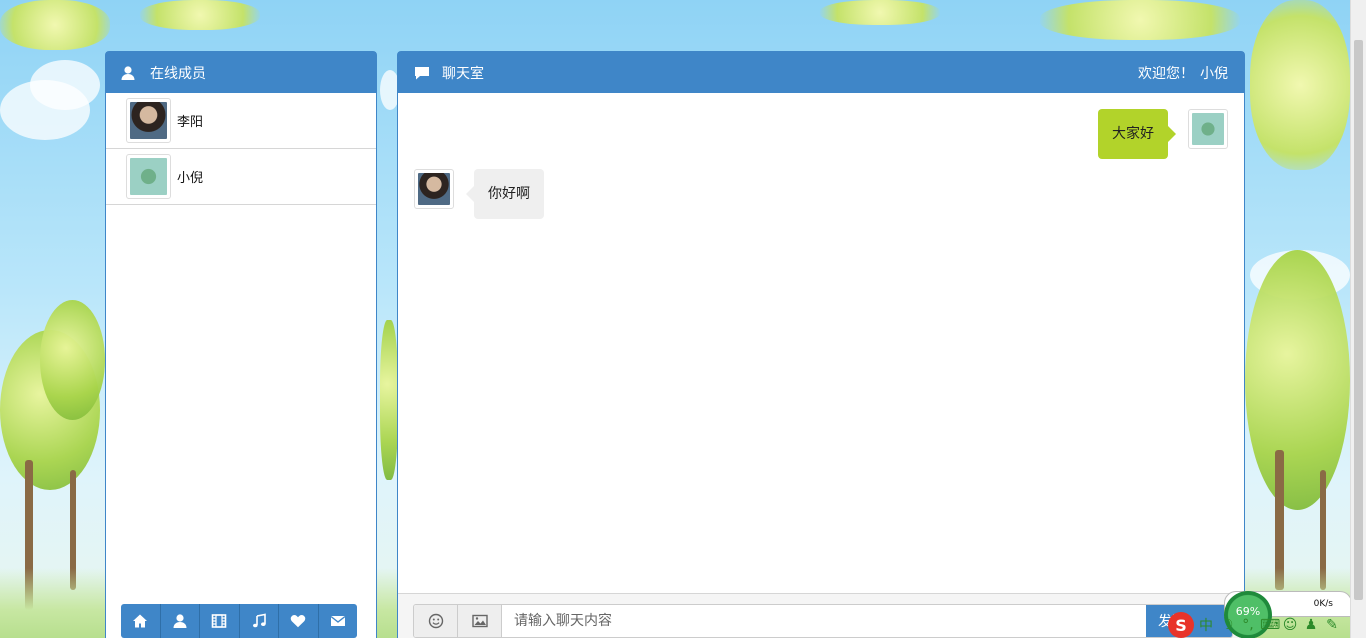 This screenshot has height=638, width=1366. I want to click on profile-button, so click(180, 621).